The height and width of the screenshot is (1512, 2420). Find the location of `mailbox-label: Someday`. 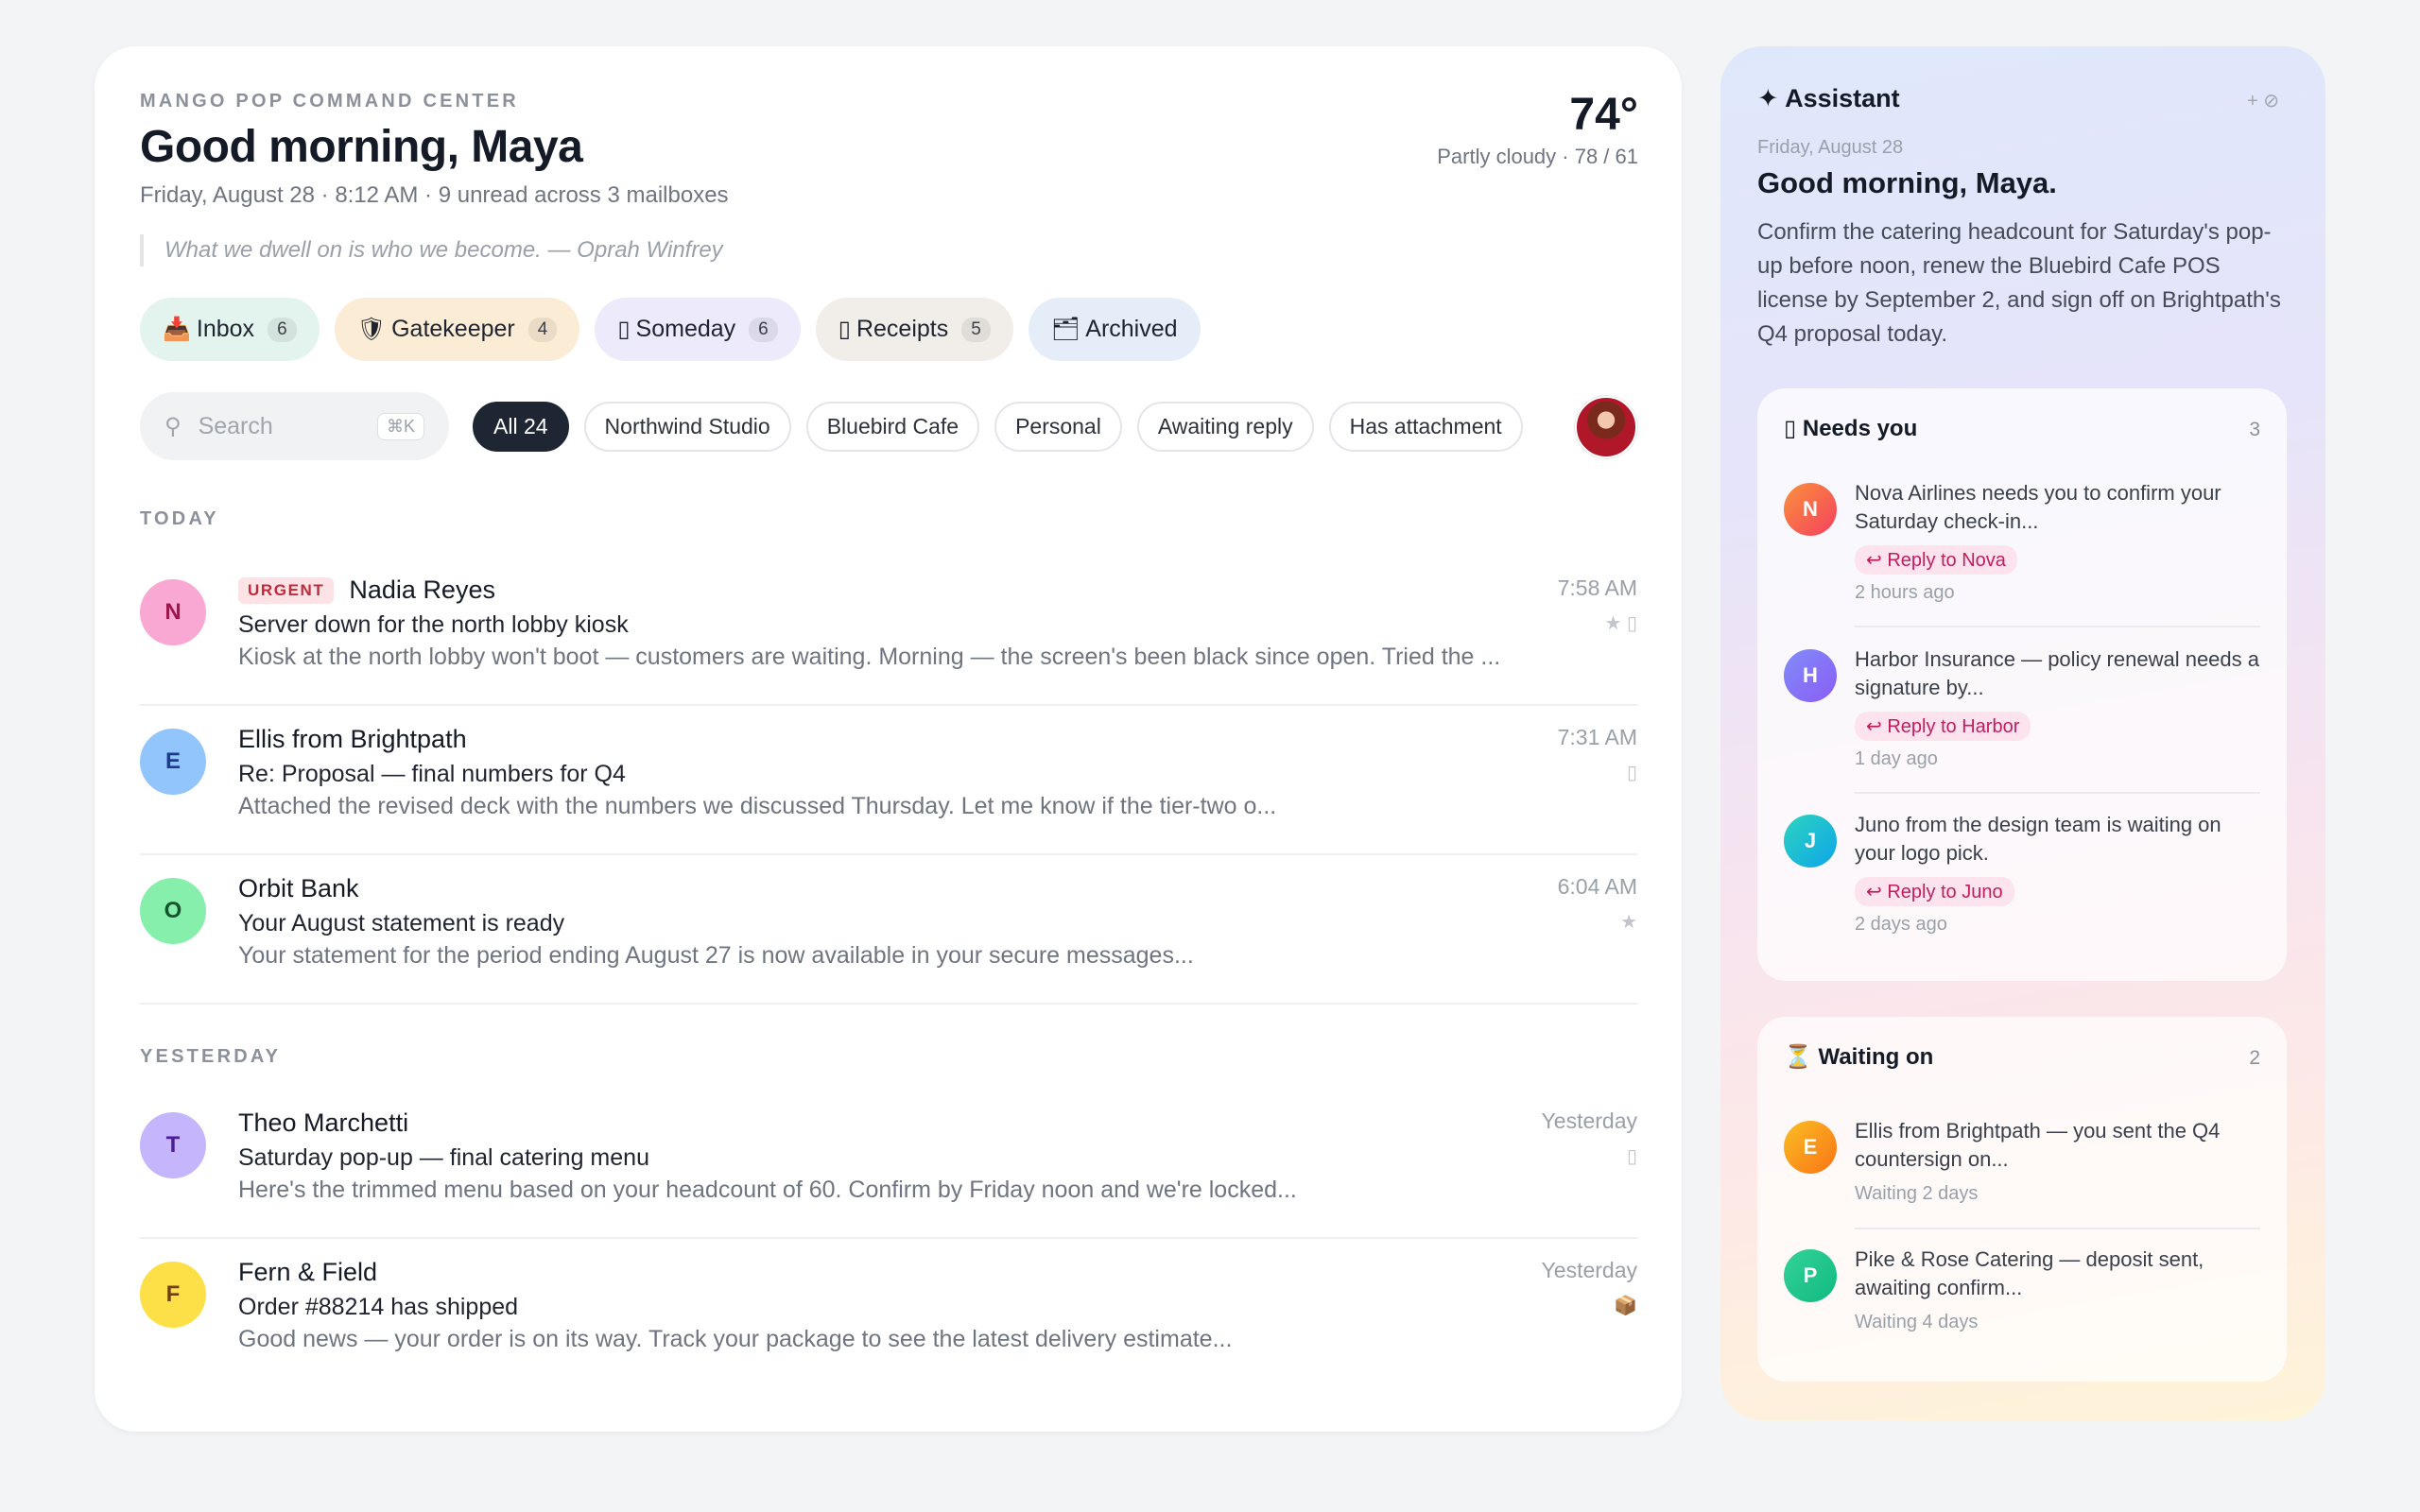

mailbox-label: Someday is located at coordinates (685, 329).